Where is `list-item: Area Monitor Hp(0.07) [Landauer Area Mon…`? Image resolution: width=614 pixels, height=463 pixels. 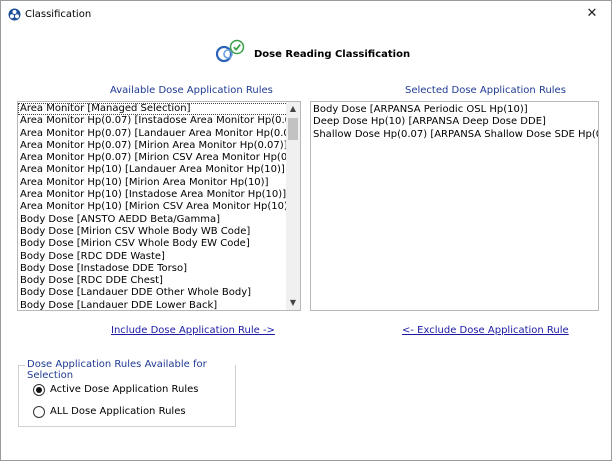
list-item: Area Monitor Hp(0.07) [Landauer Area Mon… is located at coordinates (159, 134).